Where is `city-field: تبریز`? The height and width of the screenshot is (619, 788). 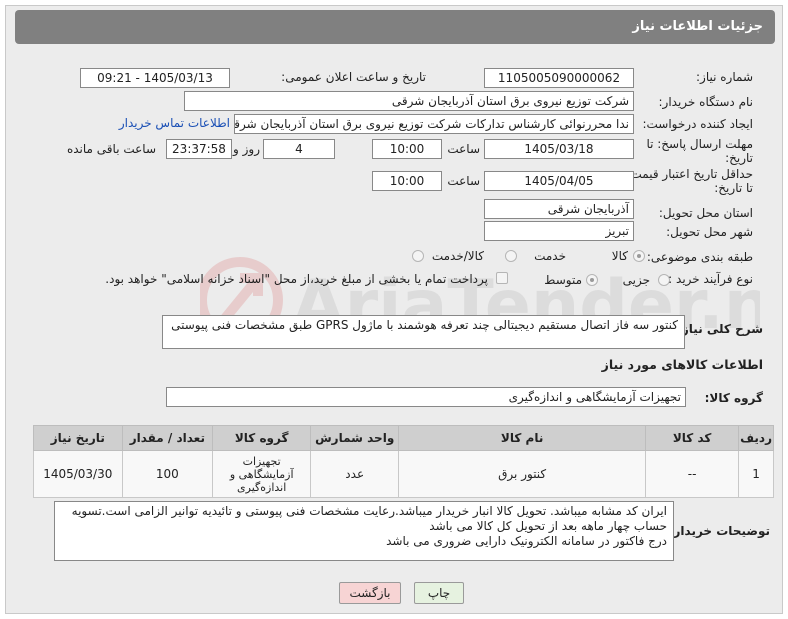 city-field: تبریز is located at coordinates (559, 231).